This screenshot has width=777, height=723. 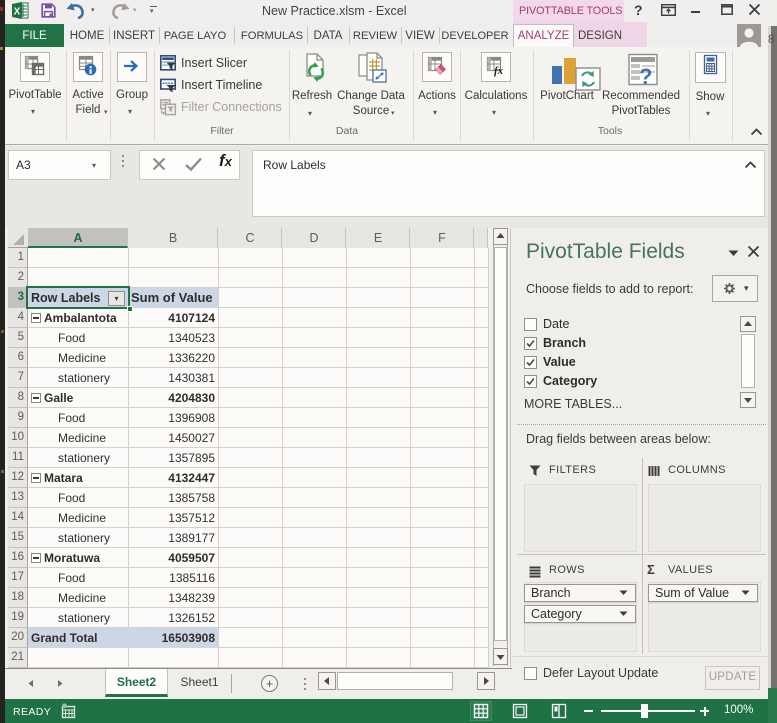 What do you see at coordinates (17, 12) in the screenshot?
I see `svg-text: X` at bounding box center [17, 12].